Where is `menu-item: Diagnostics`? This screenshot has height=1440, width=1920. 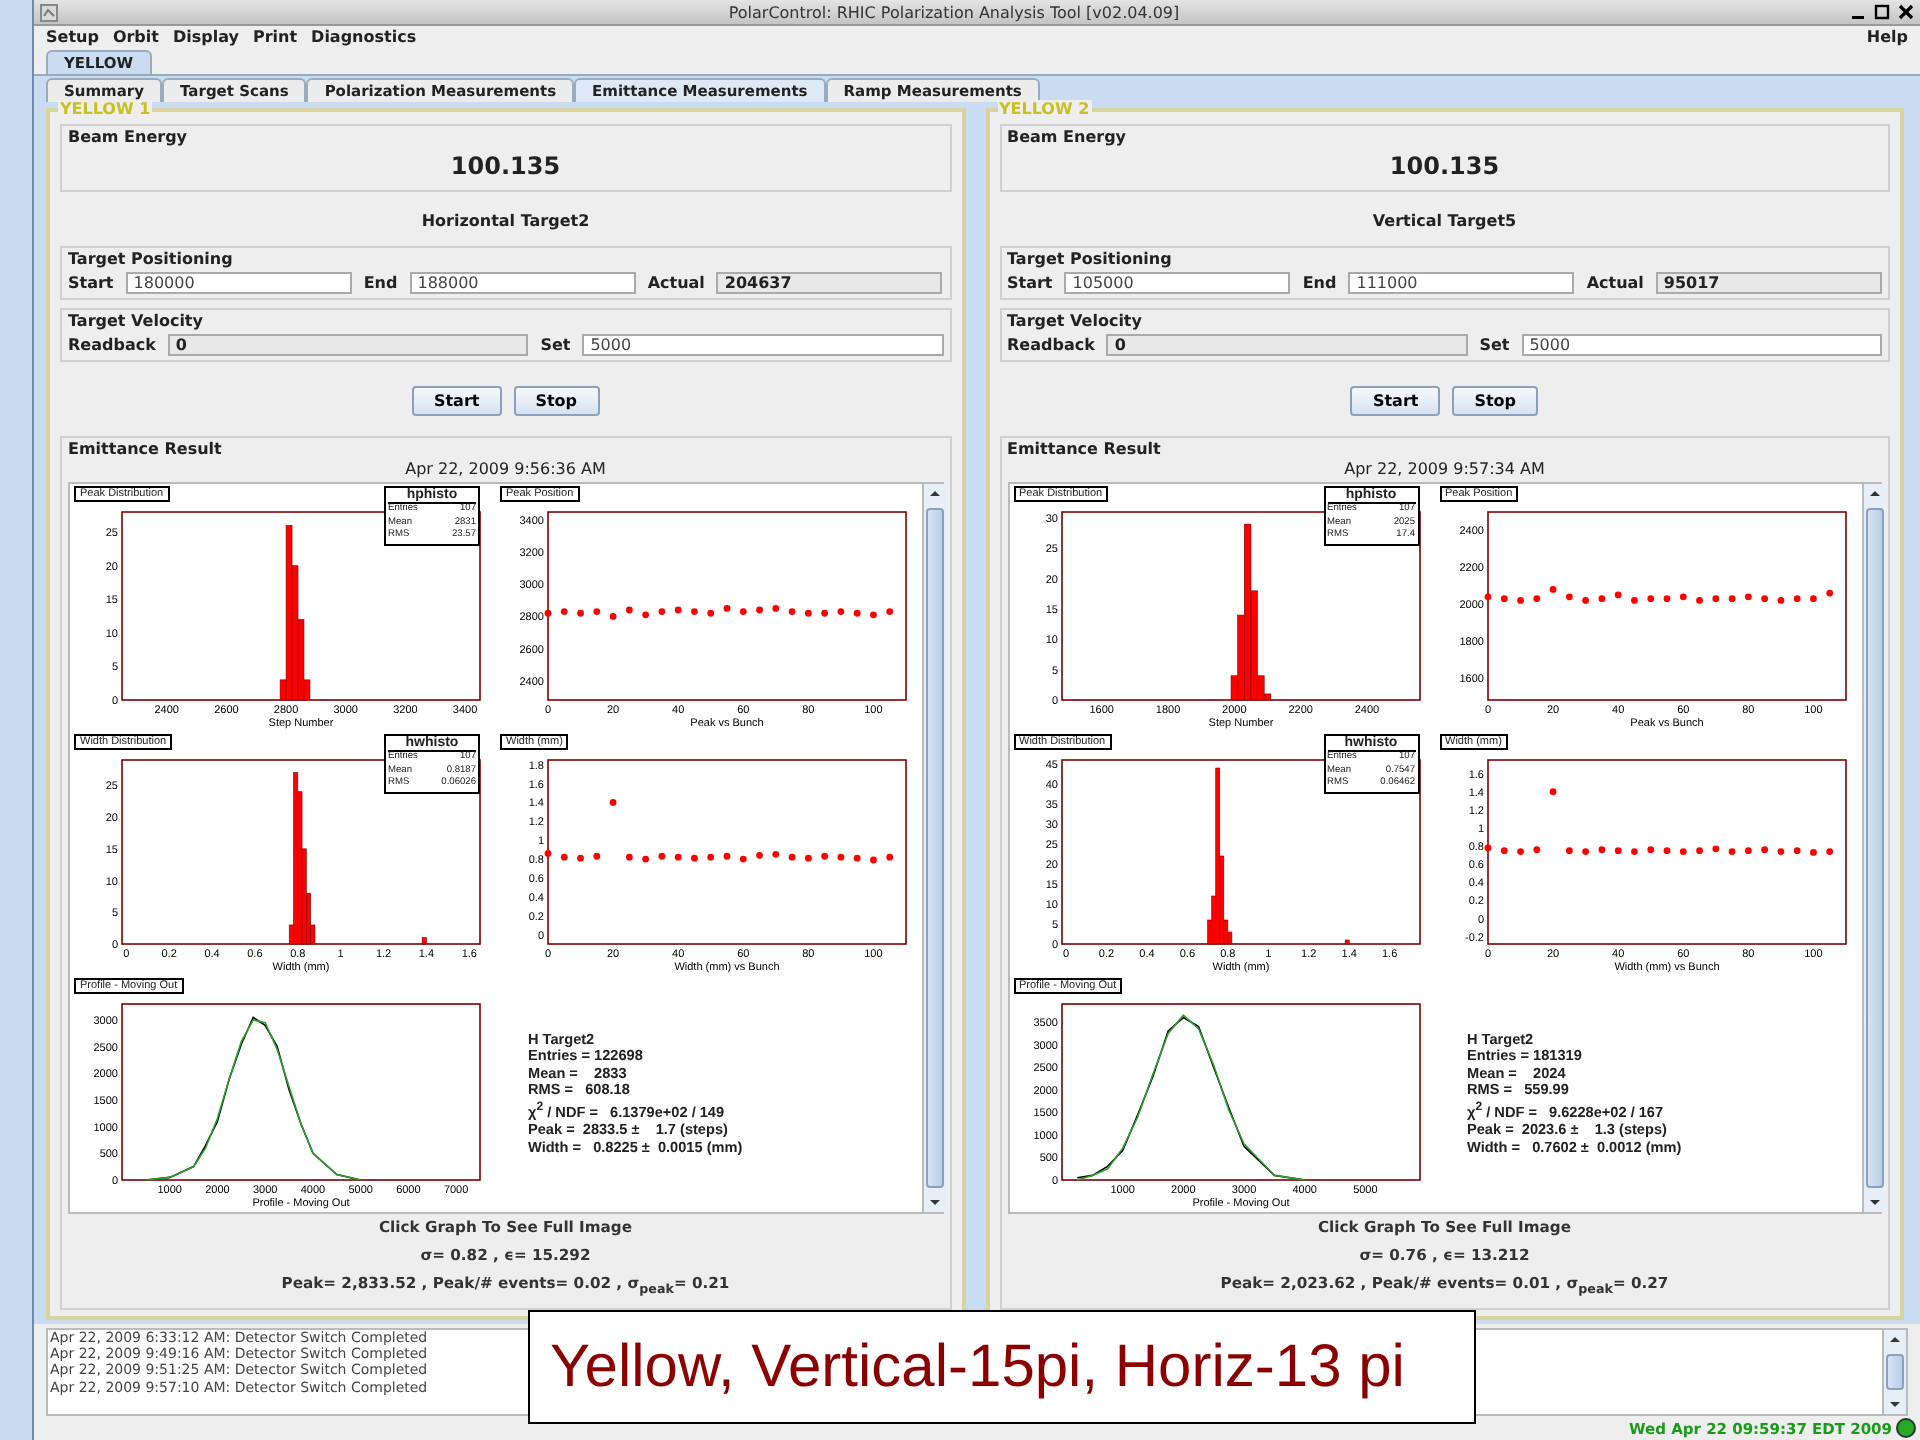
menu-item: Diagnostics is located at coordinates (364, 37).